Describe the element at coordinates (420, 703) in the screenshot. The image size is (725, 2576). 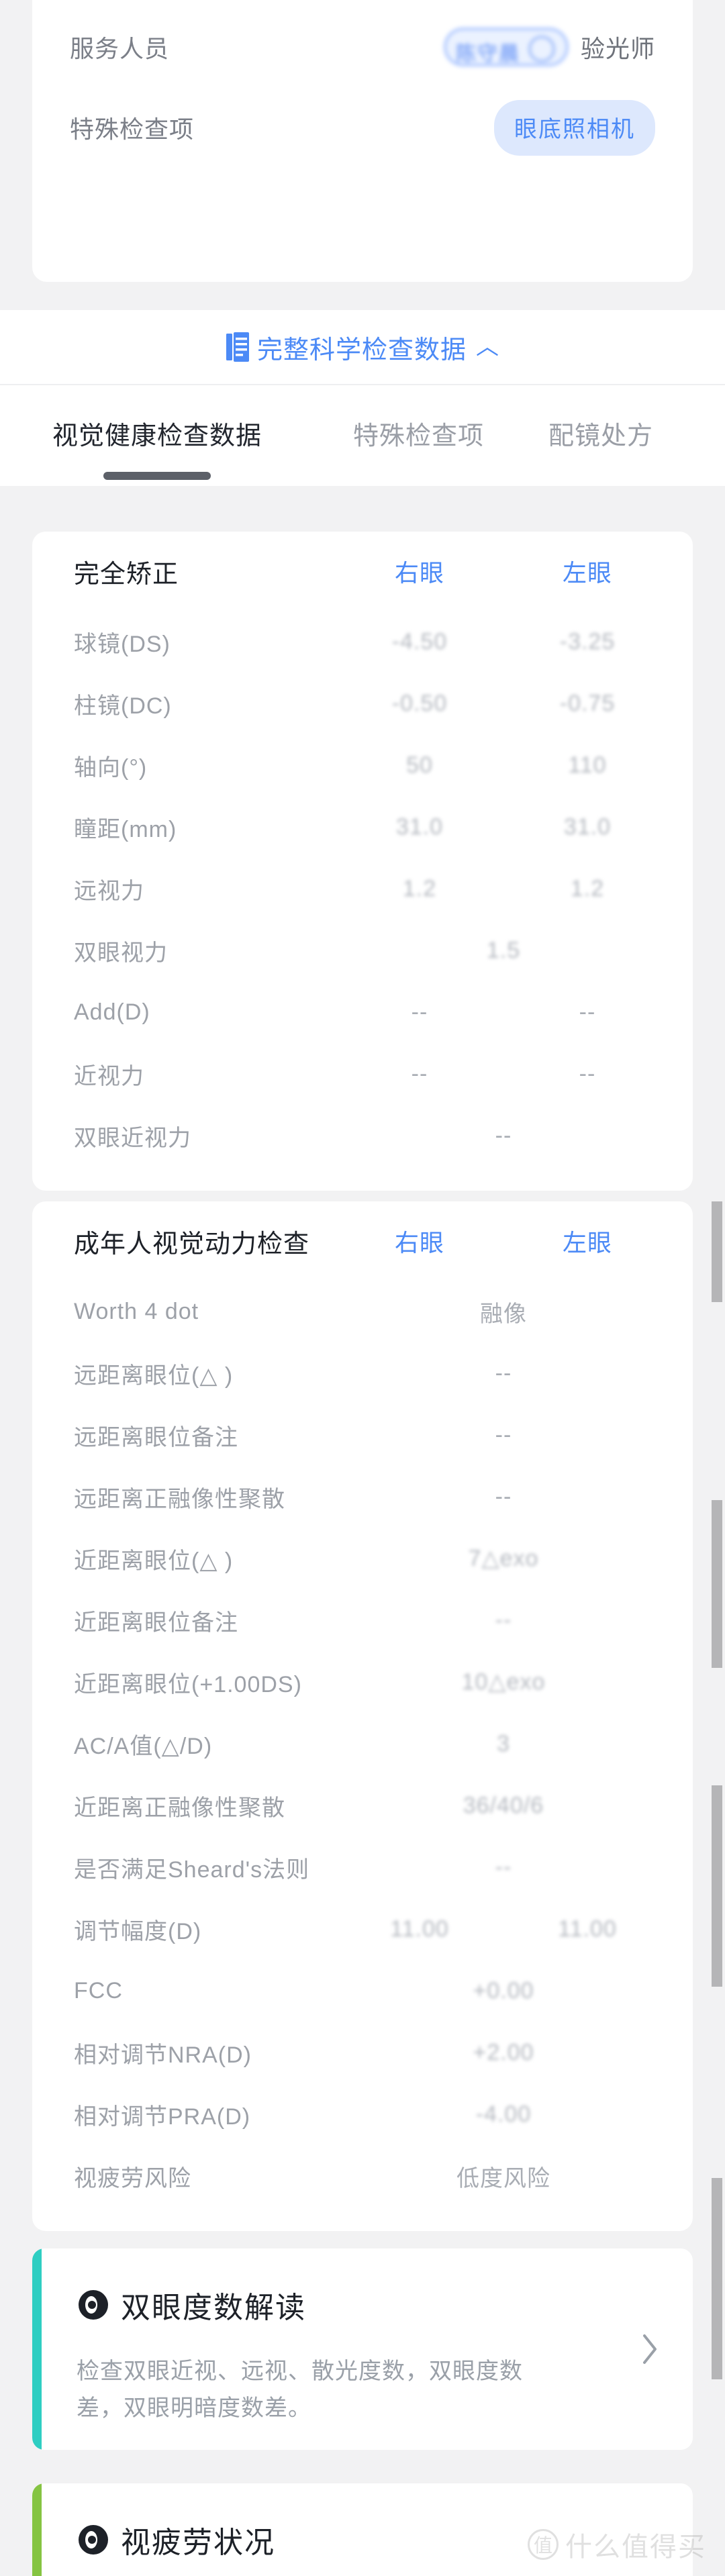
I see `row-value-right-eye: -0.50` at that location.